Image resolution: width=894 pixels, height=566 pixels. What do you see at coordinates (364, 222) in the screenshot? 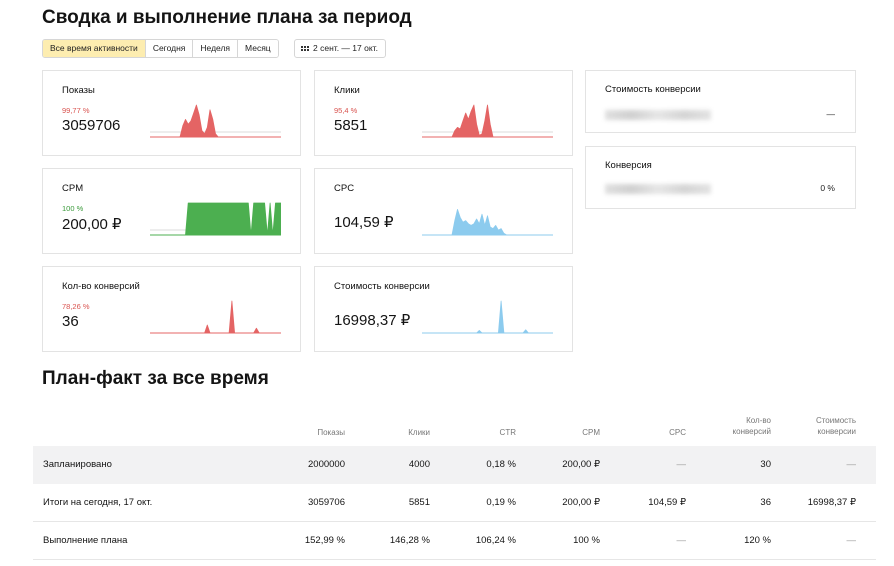
I see `metric-value: 104,59 ₽` at bounding box center [364, 222].